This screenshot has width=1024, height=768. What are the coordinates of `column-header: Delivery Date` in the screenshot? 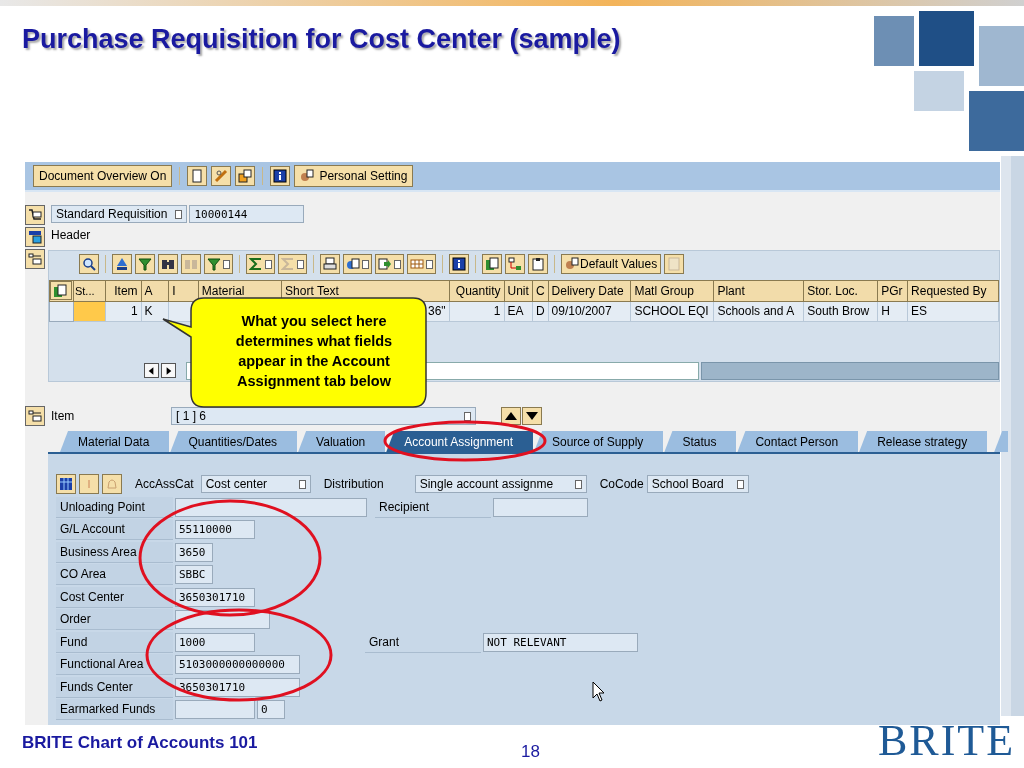 It's located at (589, 290).